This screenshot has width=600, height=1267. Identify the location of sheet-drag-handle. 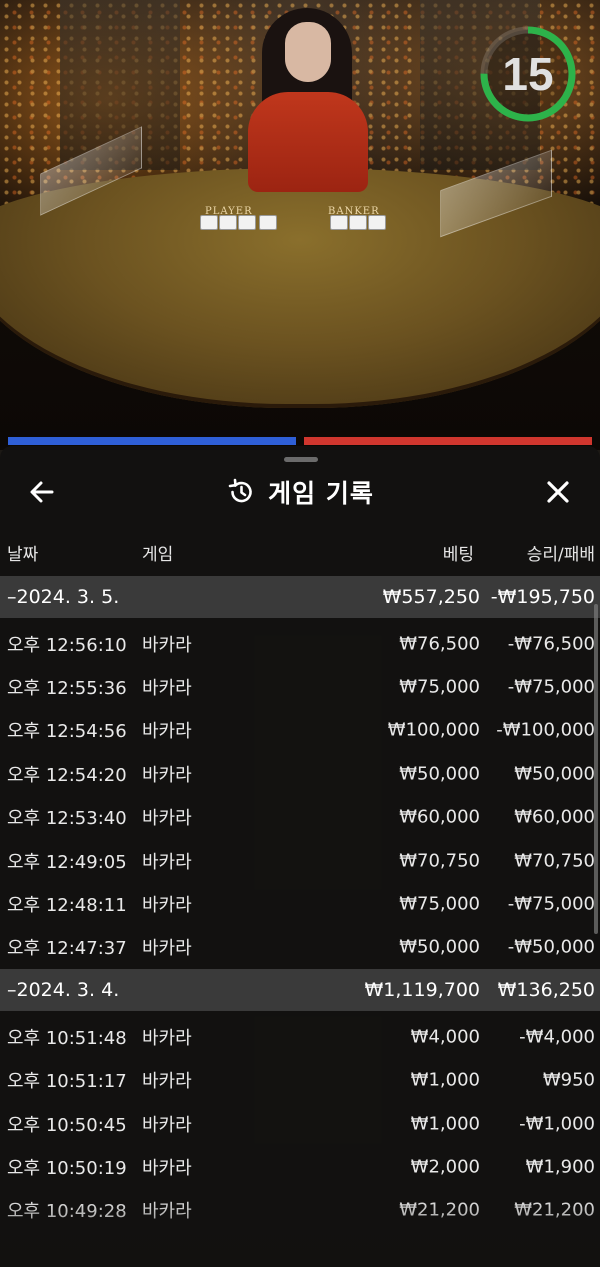
(301, 459).